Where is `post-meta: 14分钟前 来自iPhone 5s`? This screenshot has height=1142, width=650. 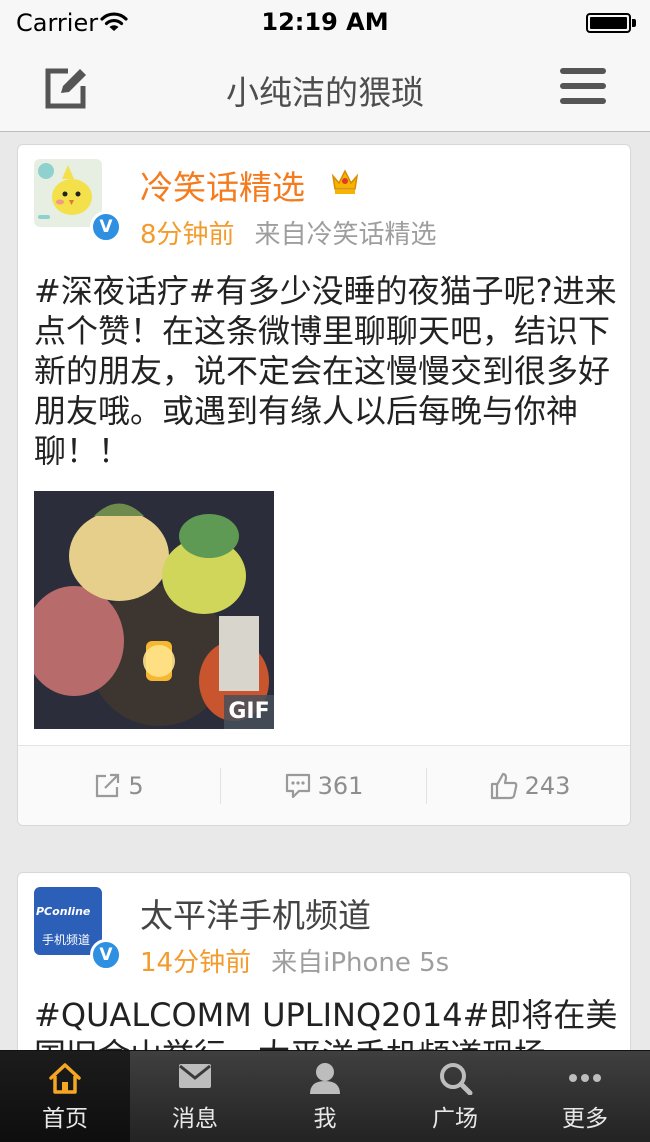
post-meta: 14分钟前 来自iPhone 5s is located at coordinates (294, 960).